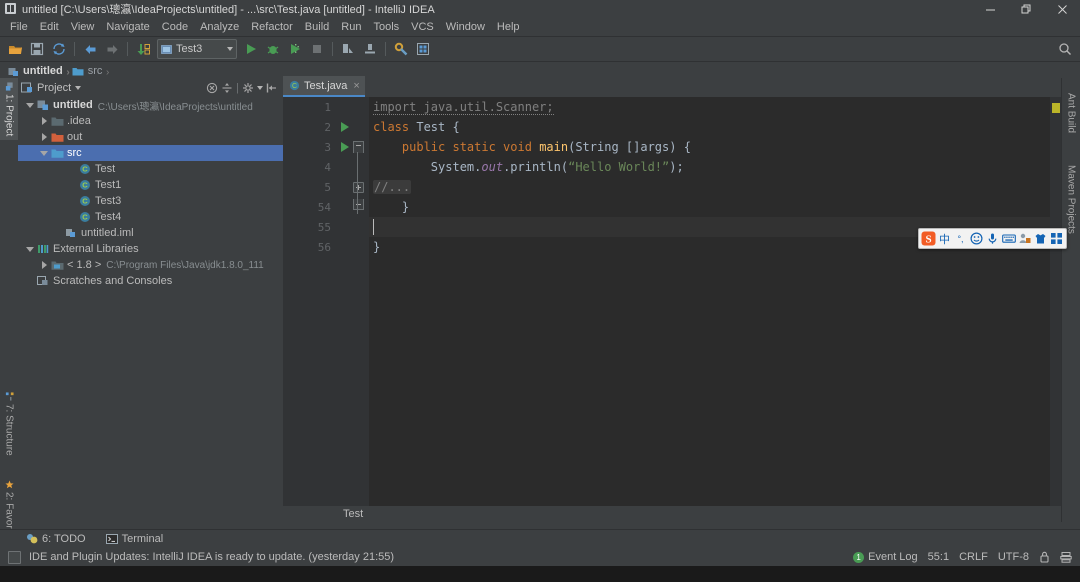  Describe the element at coordinates (1056, 108) in the screenshot. I see `warning-marker` at that location.